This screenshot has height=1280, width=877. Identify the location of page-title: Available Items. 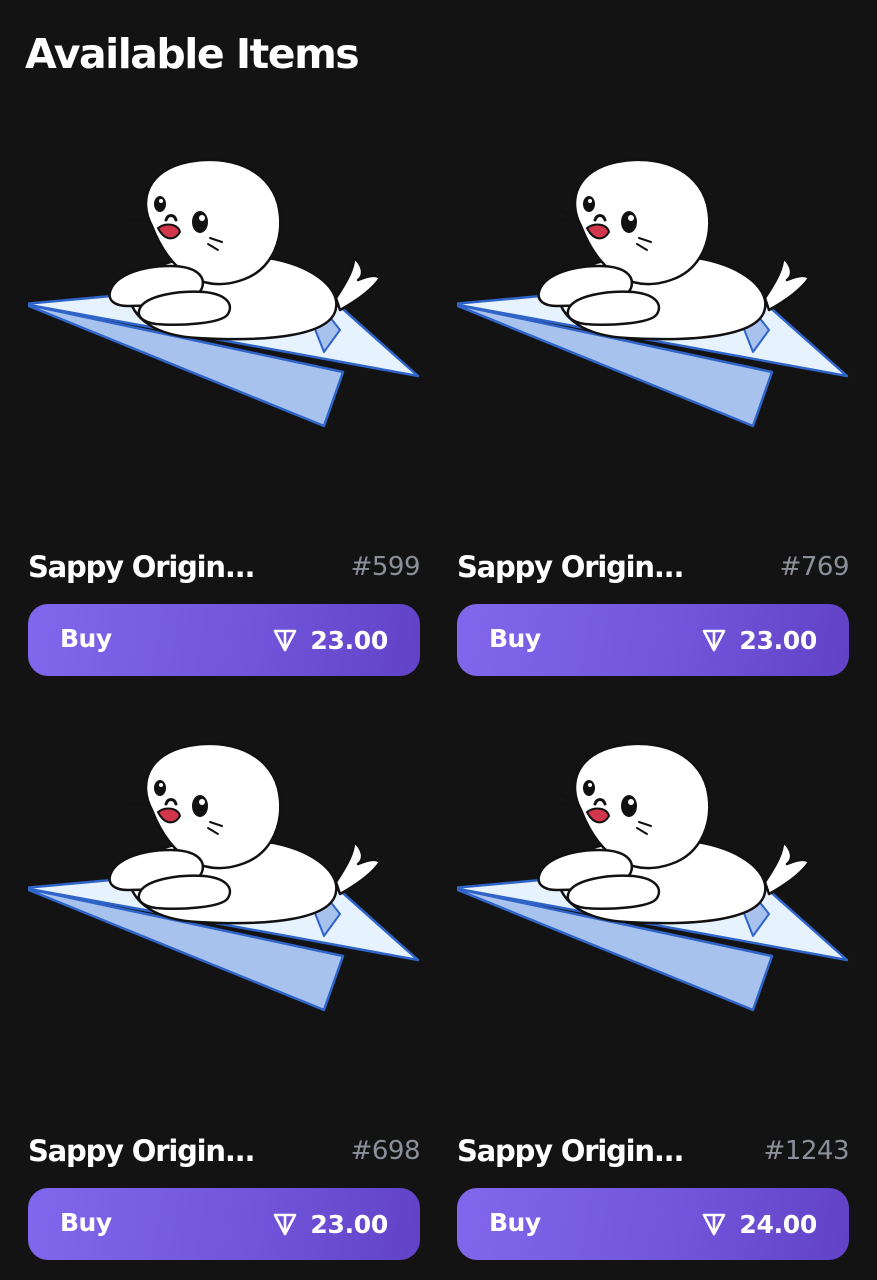
(192, 54).